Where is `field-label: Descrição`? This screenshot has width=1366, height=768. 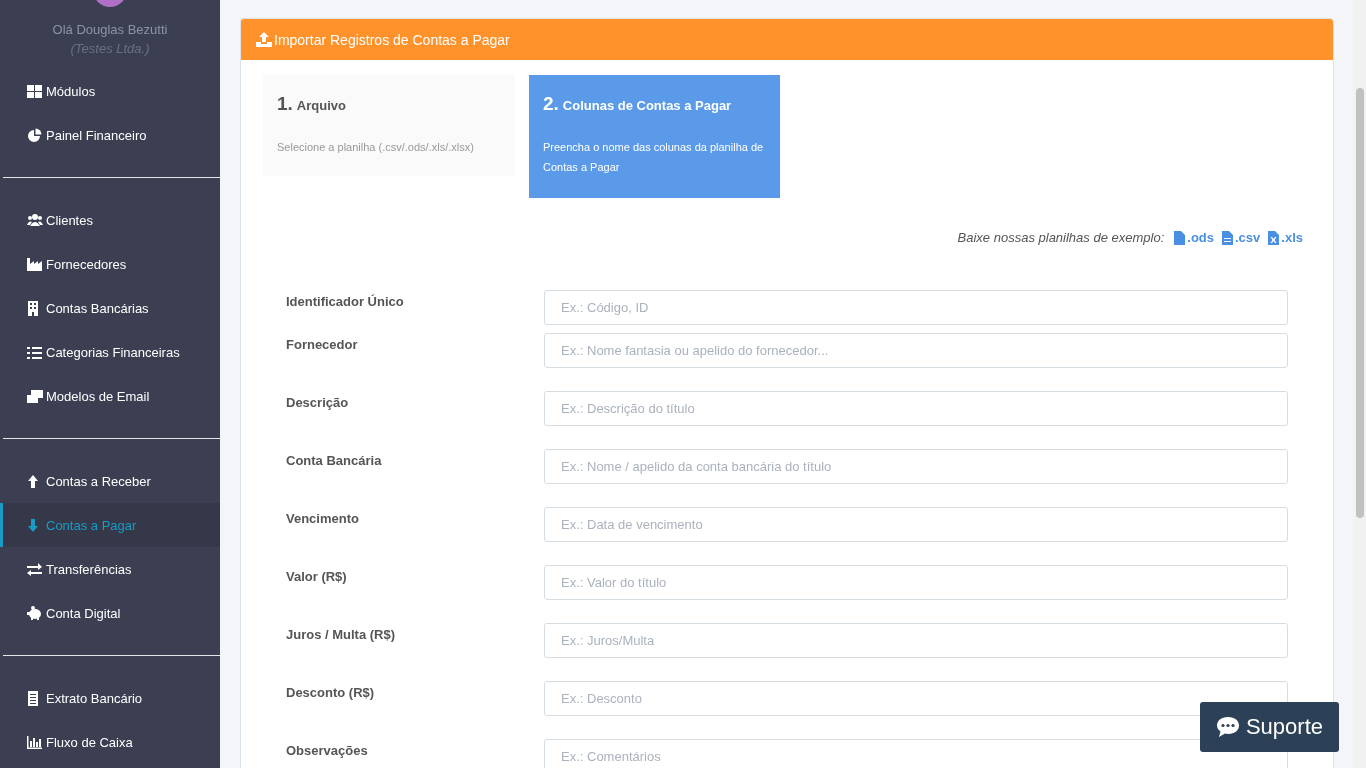
field-label: Descrição is located at coordinates (318, 402).